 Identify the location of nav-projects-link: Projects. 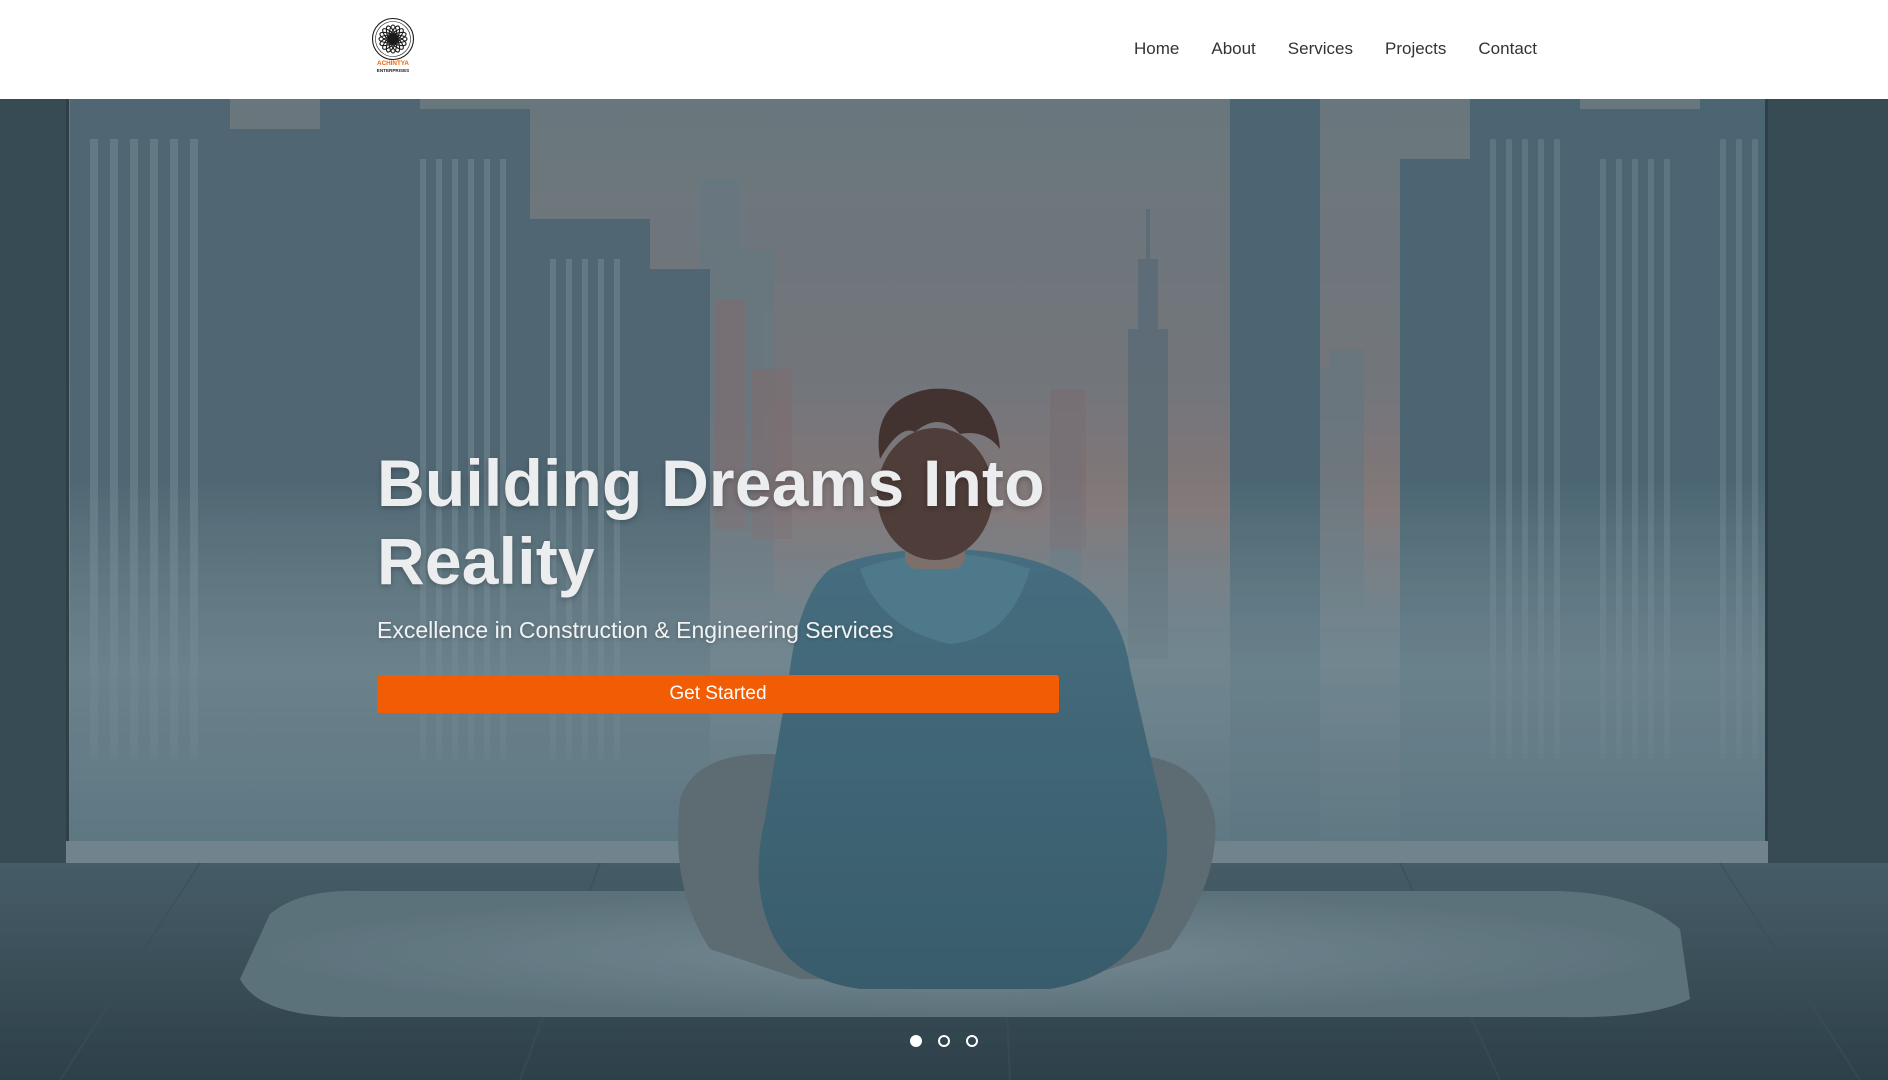
(1415, 49).